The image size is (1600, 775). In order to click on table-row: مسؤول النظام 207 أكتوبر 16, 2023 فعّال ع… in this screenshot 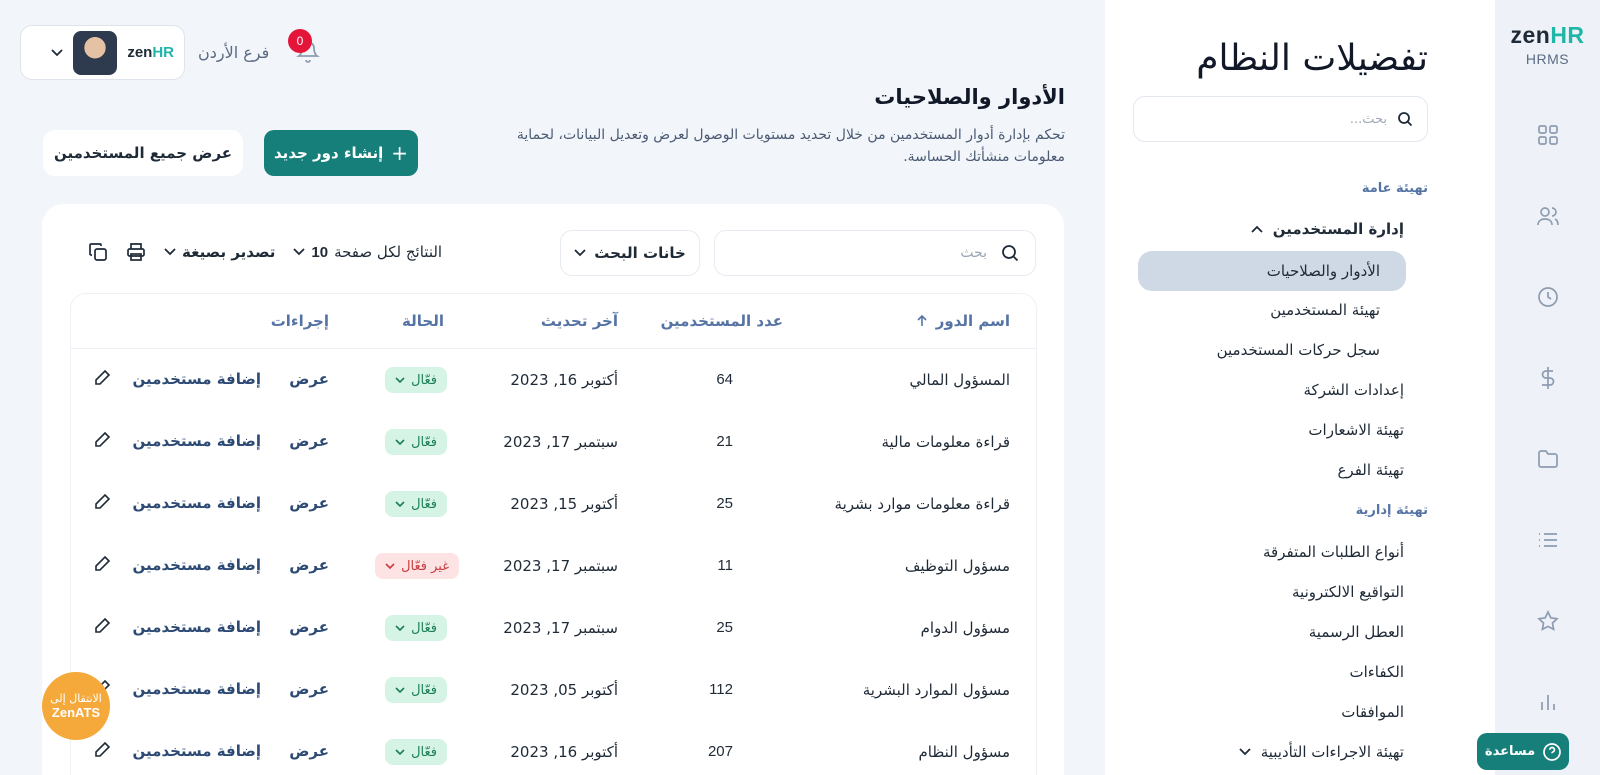, I will do `click(553, 748)`.